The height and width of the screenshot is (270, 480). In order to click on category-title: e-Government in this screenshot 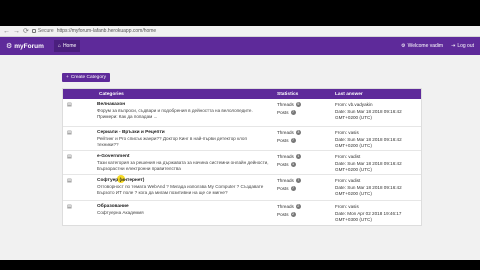, I will do `click(113, 156)`.